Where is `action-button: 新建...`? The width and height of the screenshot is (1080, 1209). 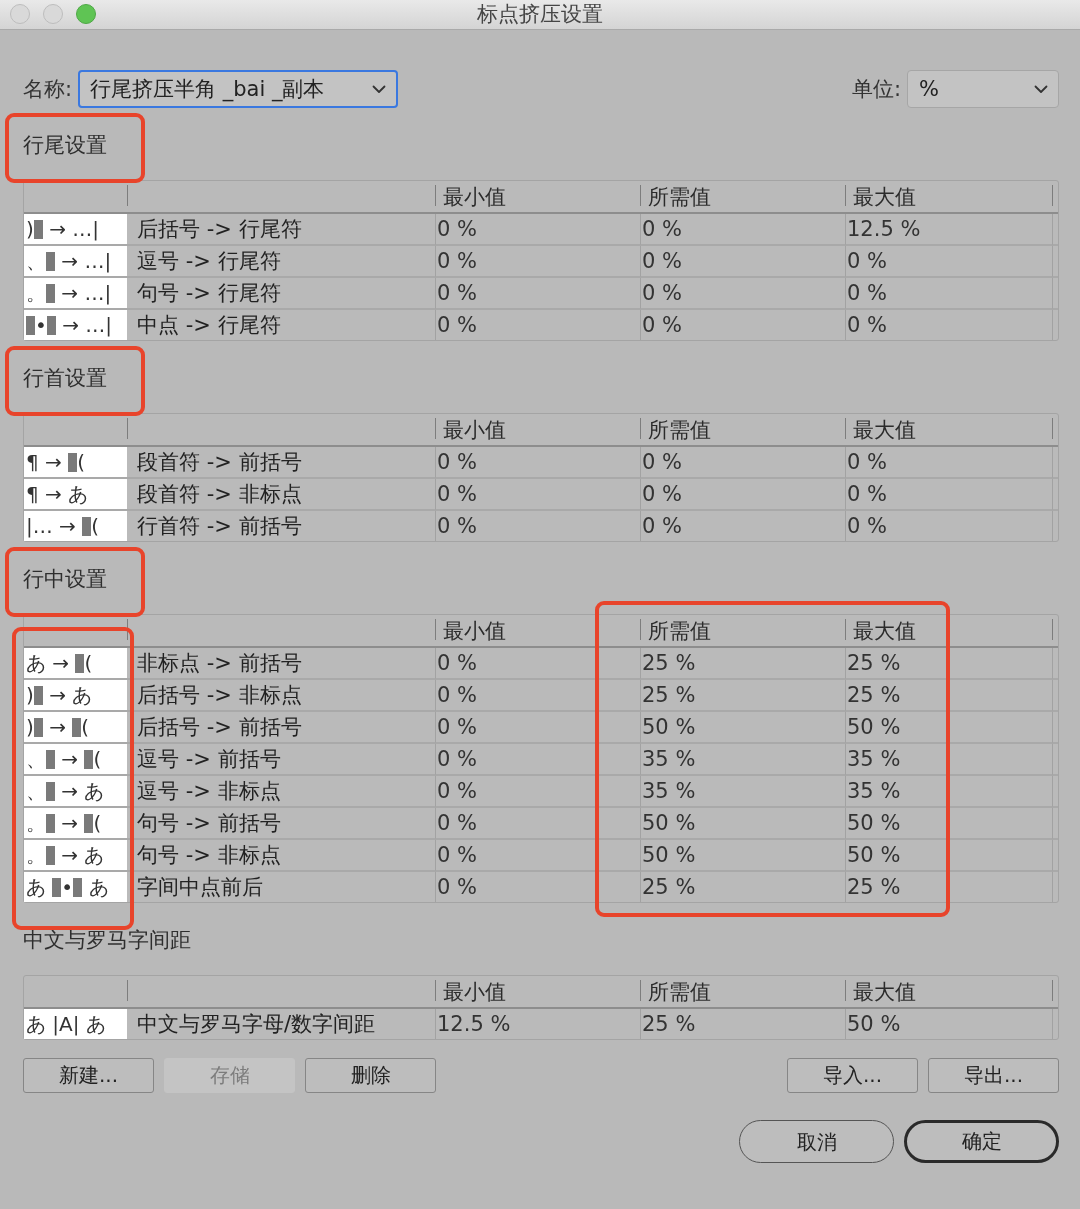
action-button: 新建... is located at coordinates (88, 1075).